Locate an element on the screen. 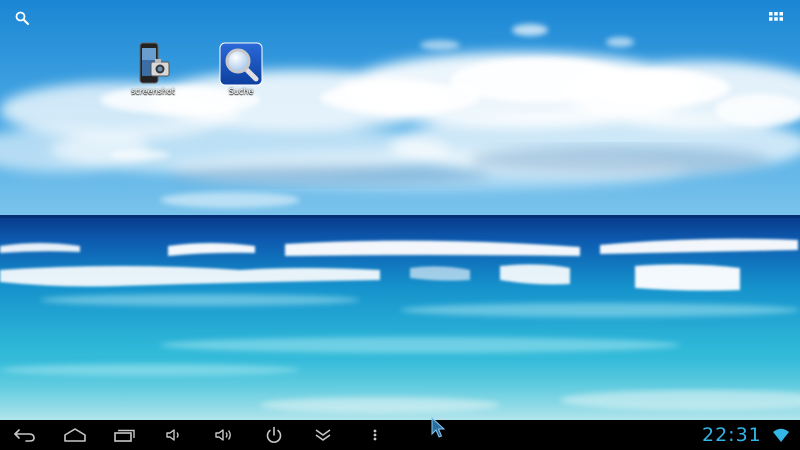  volume-down-button is located at coordinates (174, 435).